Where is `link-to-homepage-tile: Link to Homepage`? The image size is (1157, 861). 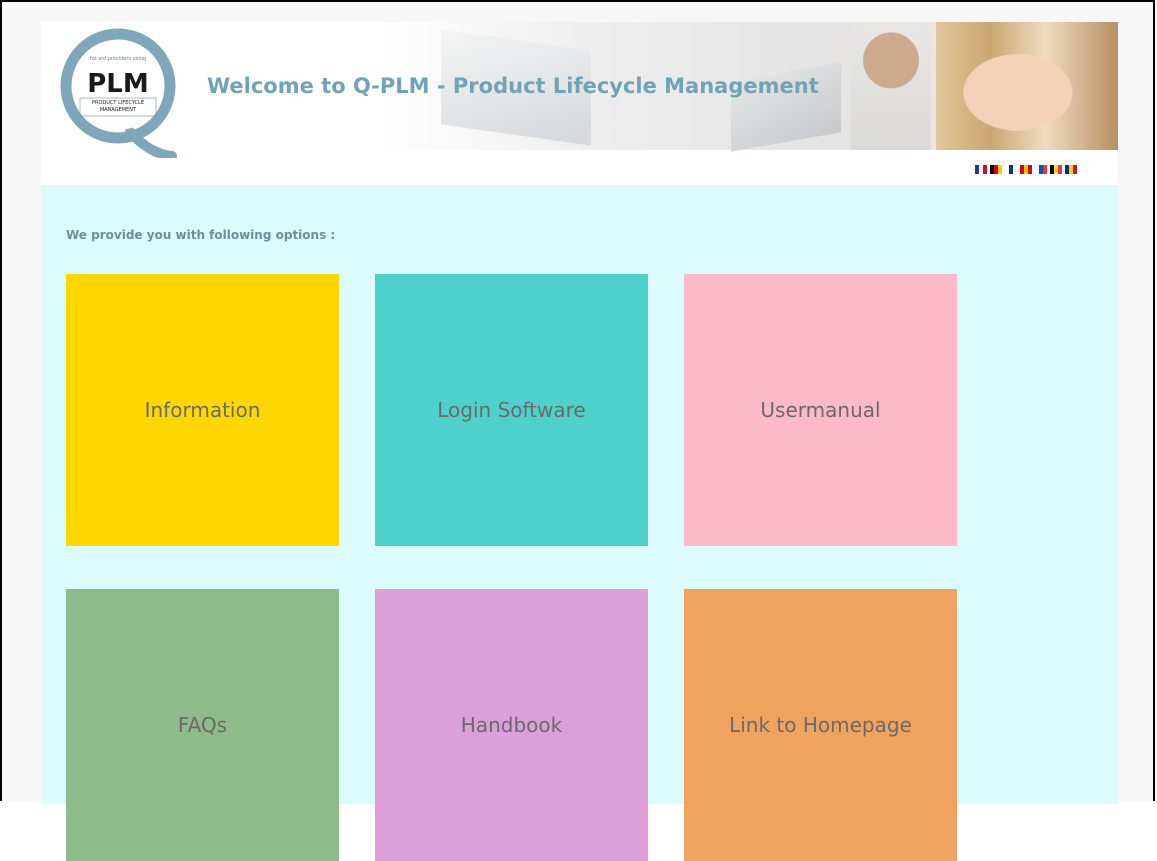 link-to-homepage-tile: Link to Homepage is located at coordinates (820, 725).